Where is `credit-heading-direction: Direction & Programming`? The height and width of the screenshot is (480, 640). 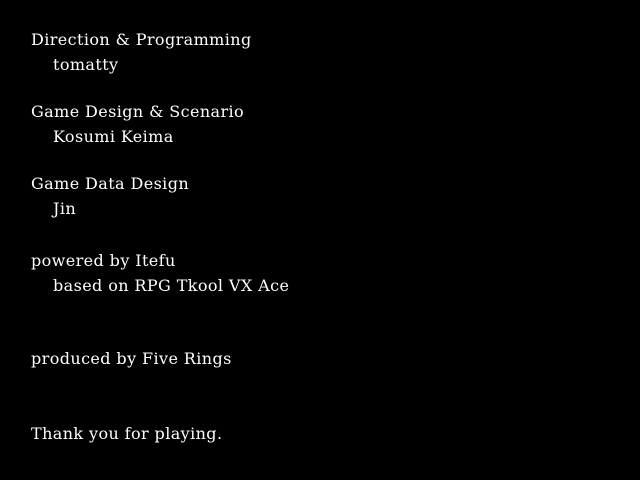 credit-heading-direction: Direction & Programming is located at coordinates (141, 39).